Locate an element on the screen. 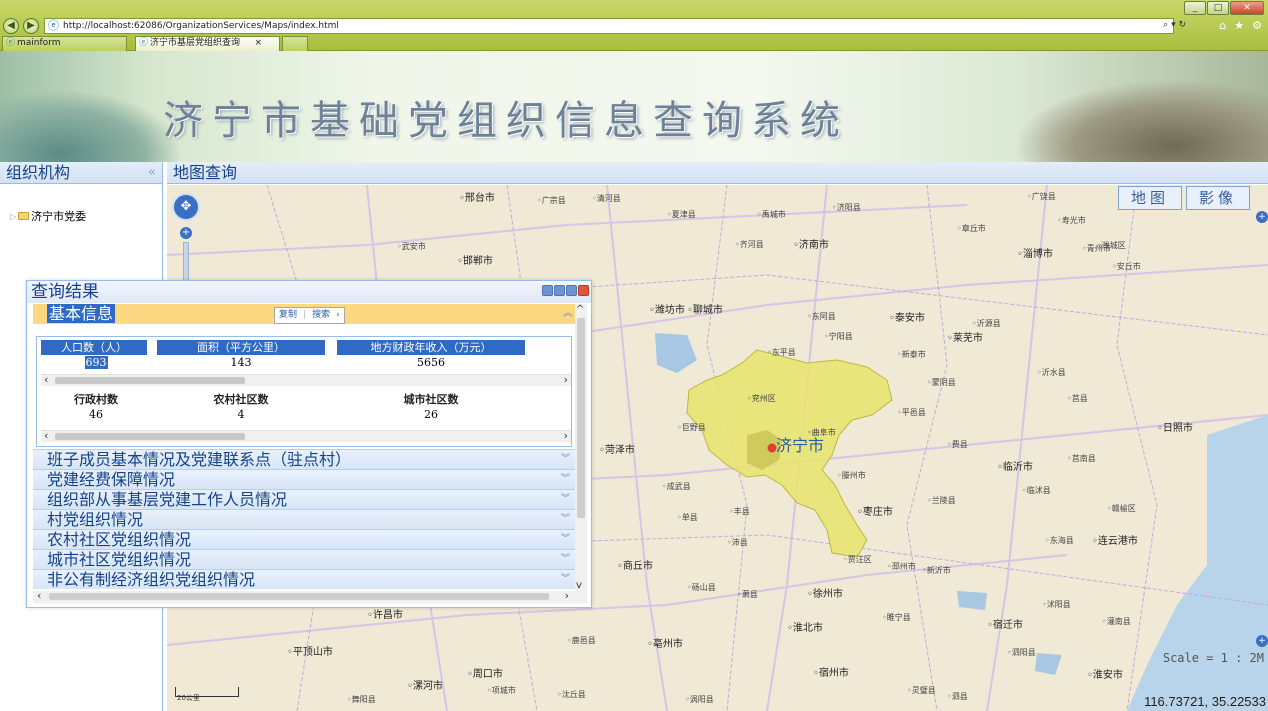 This screenshot has height=711, width=1268. zoom-in-icon: + is located at coordinates (186, 233).